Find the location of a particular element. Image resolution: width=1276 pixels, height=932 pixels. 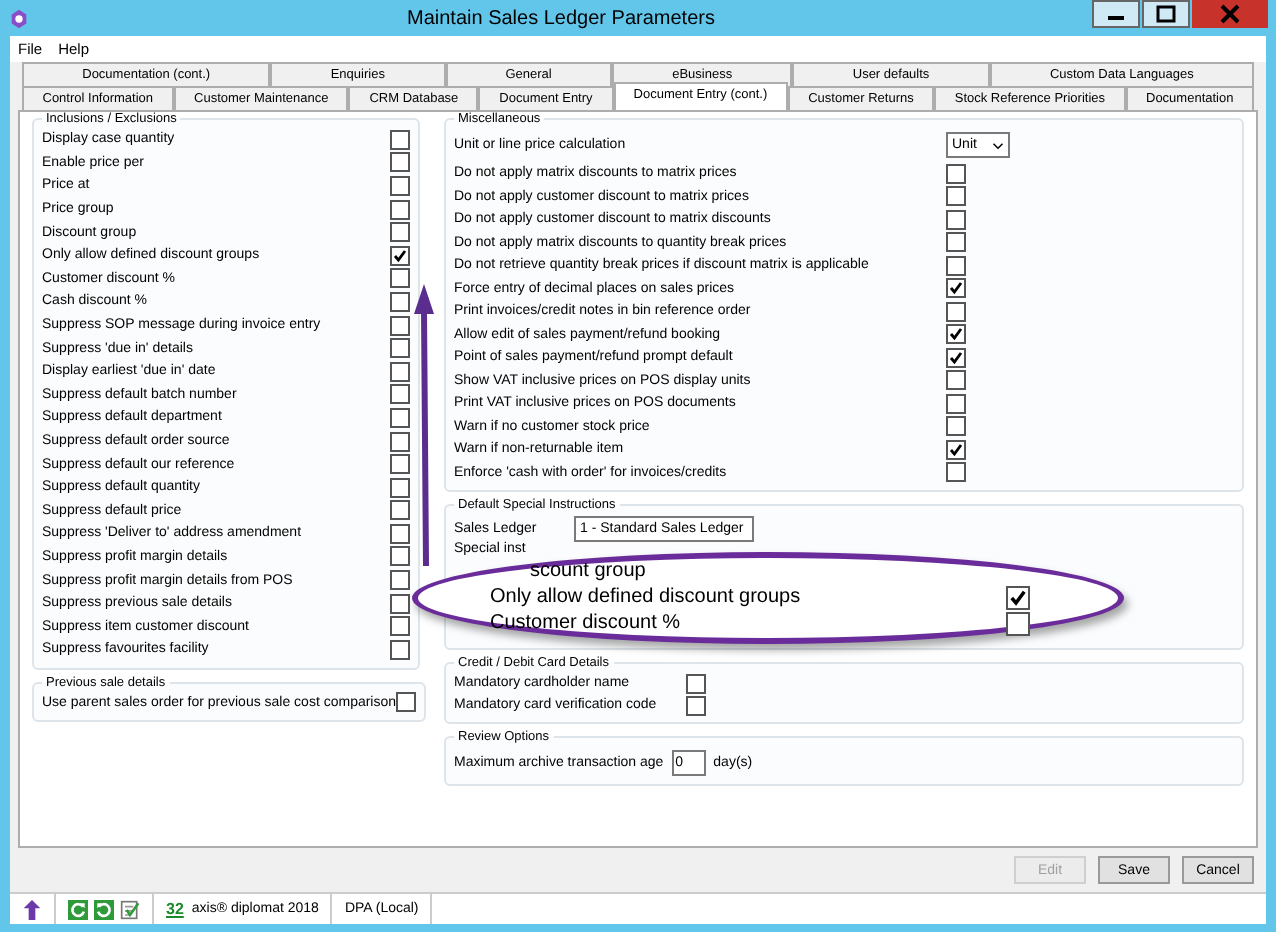

option-label: Customer discount % is located at coordinates (585, 624).